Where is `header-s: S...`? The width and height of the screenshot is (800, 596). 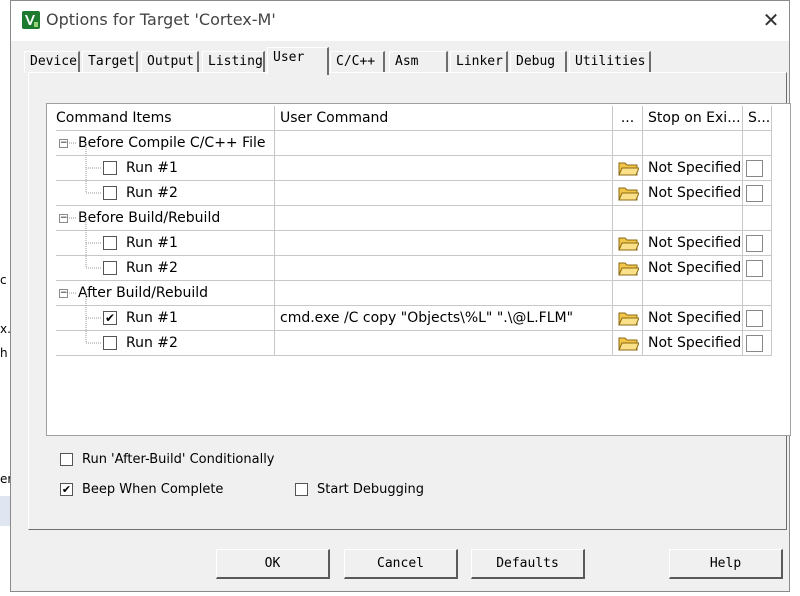 header-s: S... is located at coordinates (757, 118).